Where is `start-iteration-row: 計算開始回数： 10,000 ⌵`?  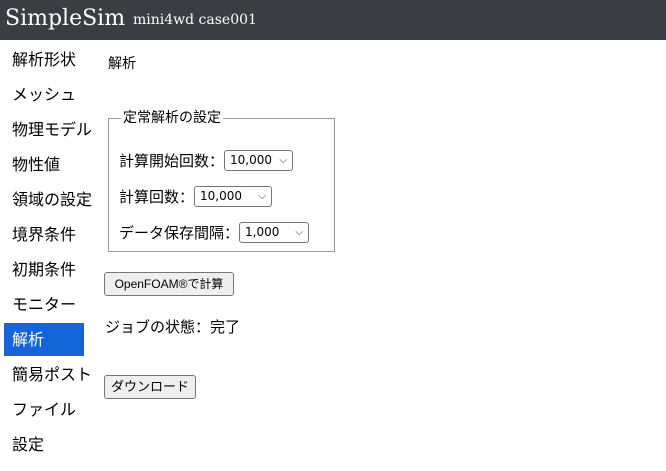
start-iteration-row: 計算開始回数： 10,000 ⌵ is located at coordinates (206, 160).